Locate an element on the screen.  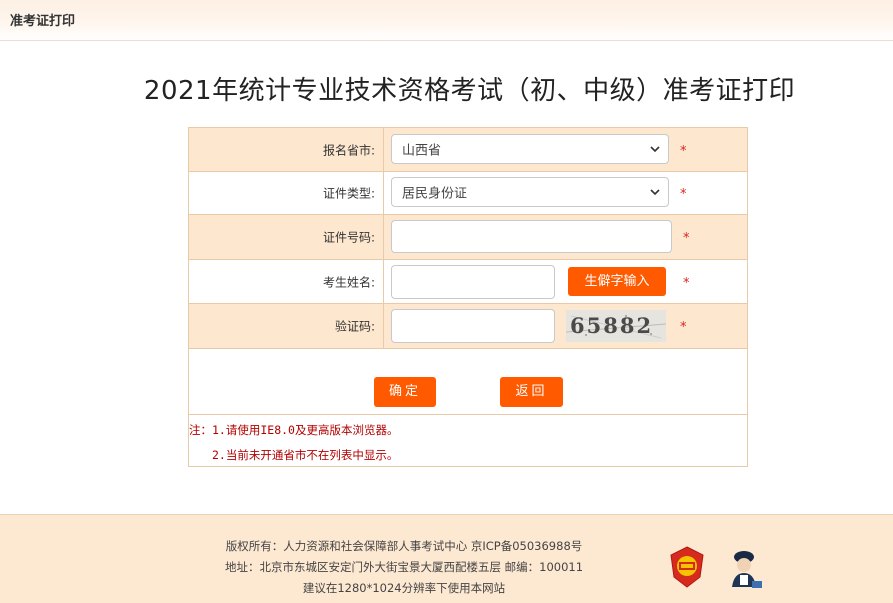
gov-emblem-icon is located at coordinates (687, 567).